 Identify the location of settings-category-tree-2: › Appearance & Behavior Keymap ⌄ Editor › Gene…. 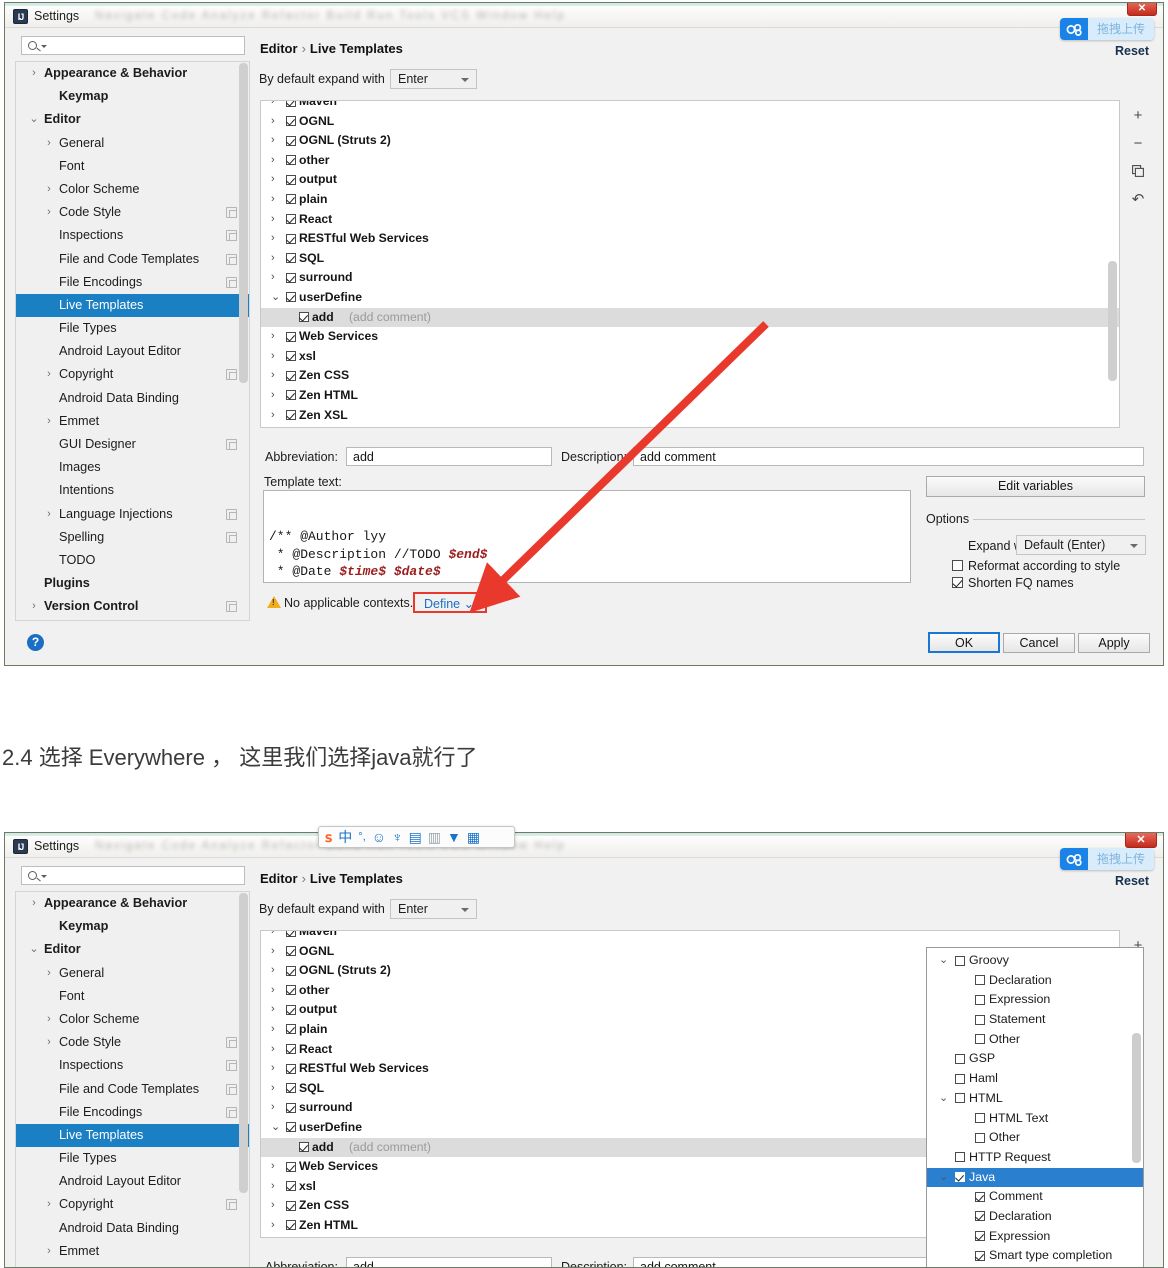
(132, 1079).